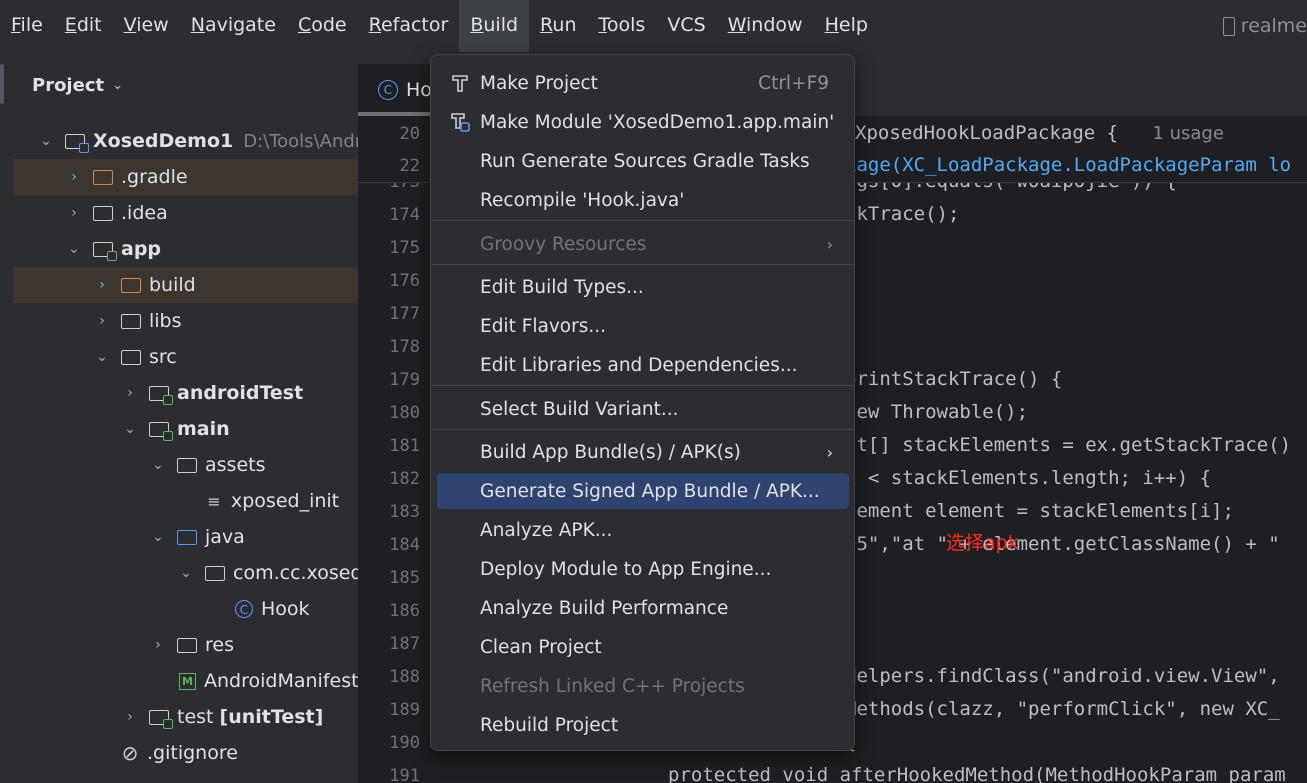  I want to click on menu-item-label: Build App Bundle(s) / APK(s), so click(610, 452).